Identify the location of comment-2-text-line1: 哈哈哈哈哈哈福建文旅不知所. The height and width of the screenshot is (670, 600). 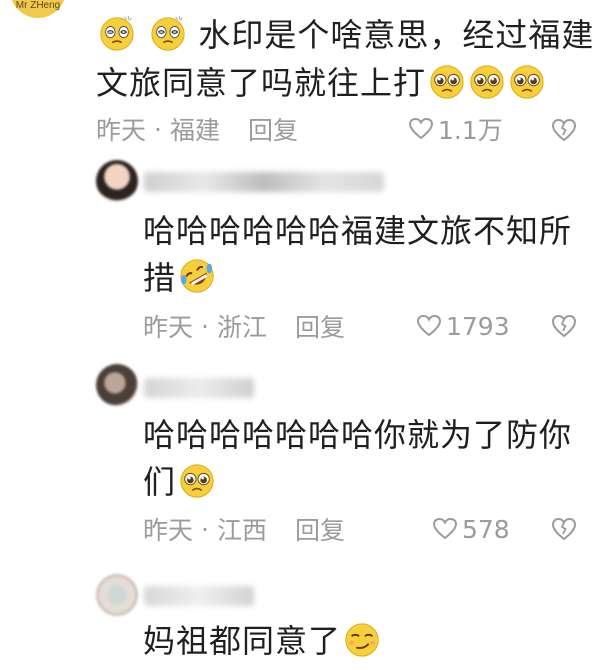
(357, 231).